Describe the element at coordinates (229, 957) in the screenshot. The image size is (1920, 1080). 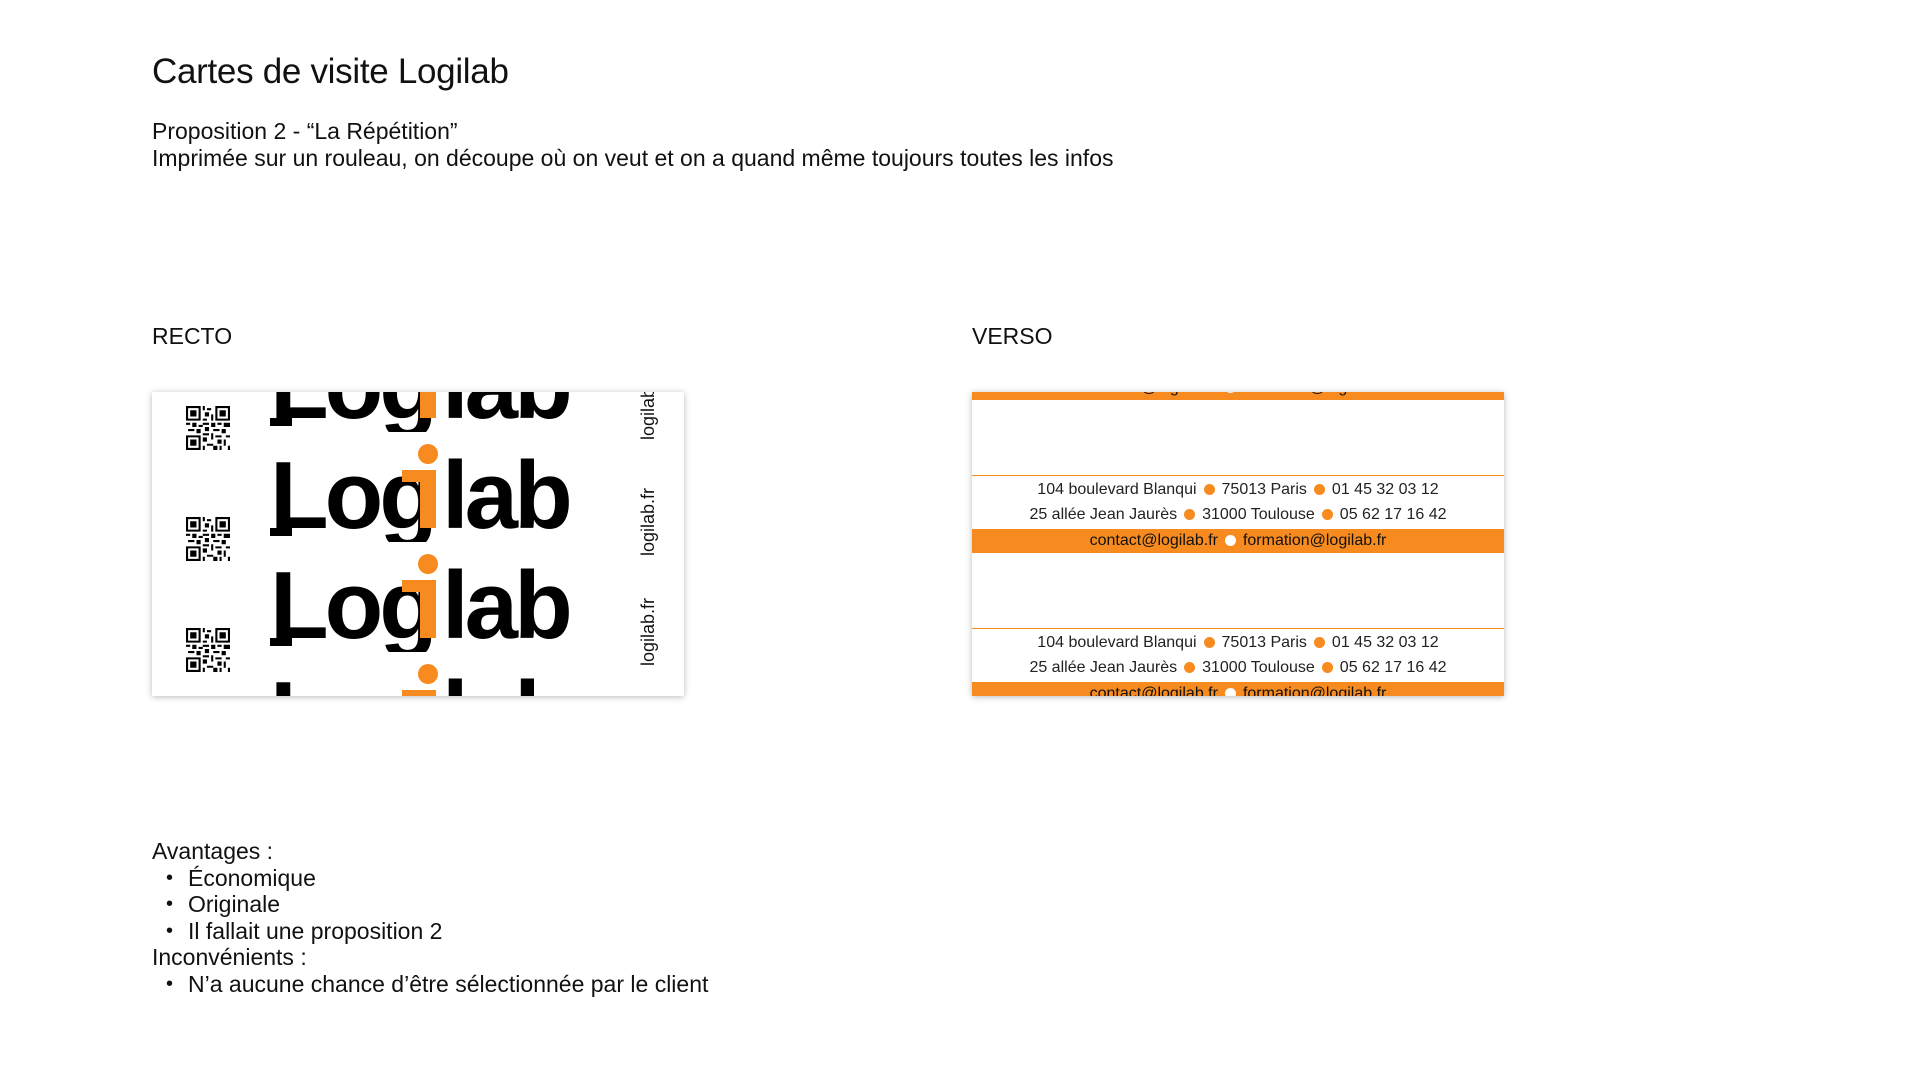
I see `drawbacks-heading: Inconvénients :` at that location.